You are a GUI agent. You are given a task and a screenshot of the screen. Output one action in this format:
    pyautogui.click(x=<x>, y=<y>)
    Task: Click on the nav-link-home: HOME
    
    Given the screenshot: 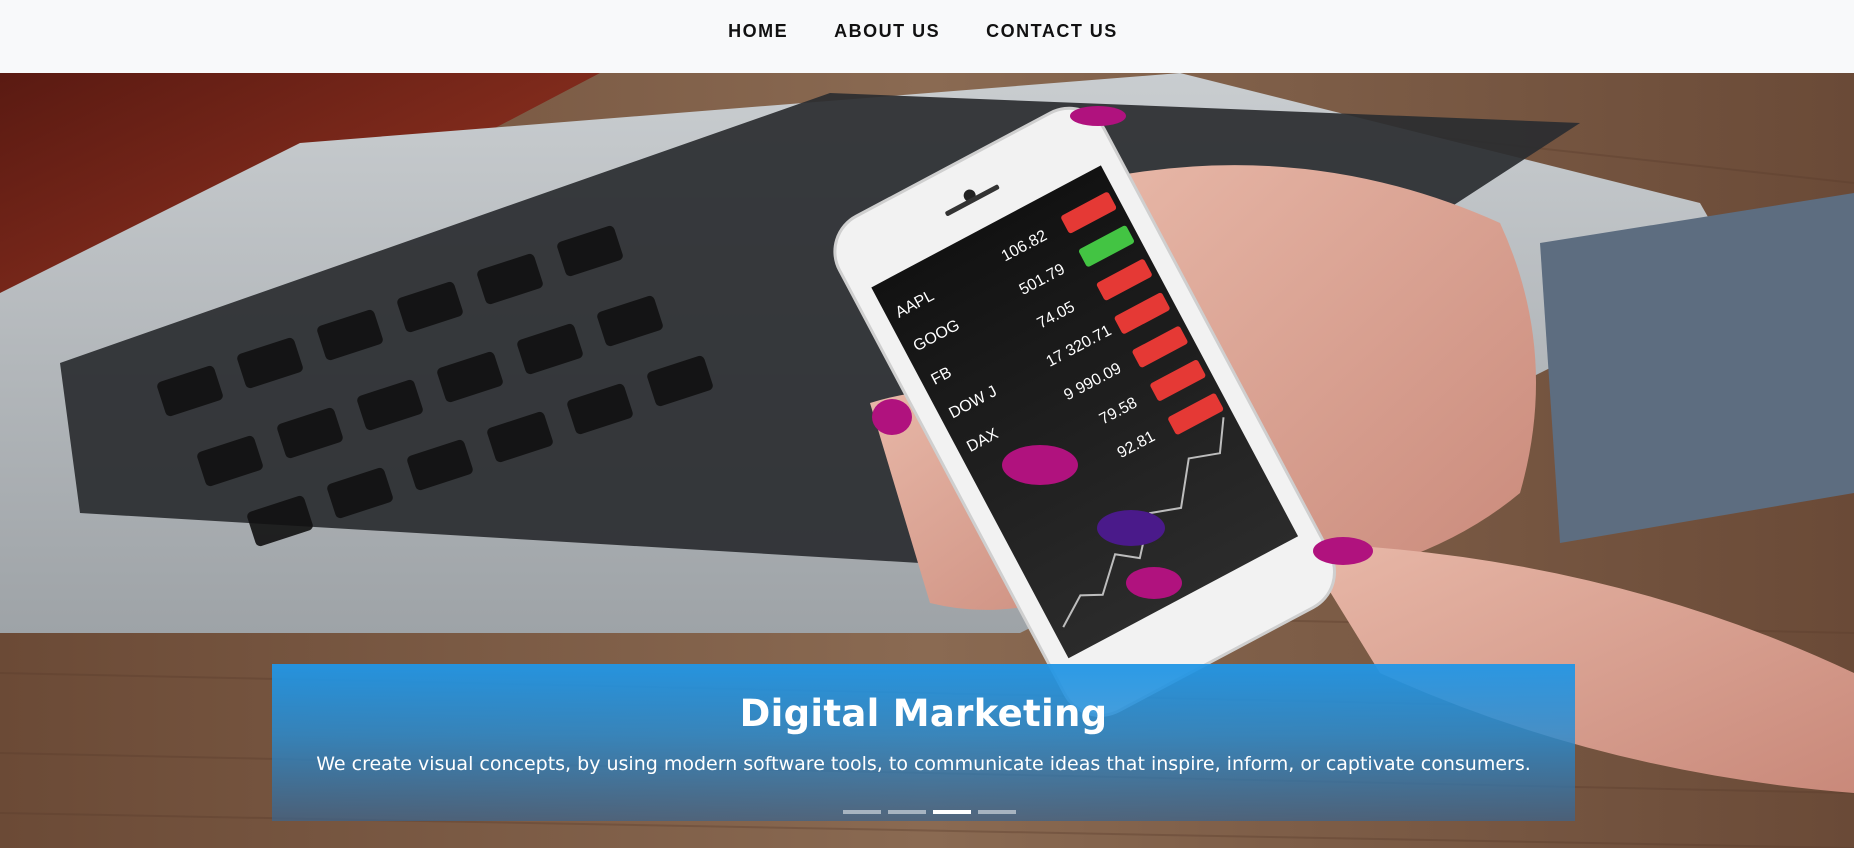 What is the action you would take?
    pyautogui.click(x=758, y=31)
    